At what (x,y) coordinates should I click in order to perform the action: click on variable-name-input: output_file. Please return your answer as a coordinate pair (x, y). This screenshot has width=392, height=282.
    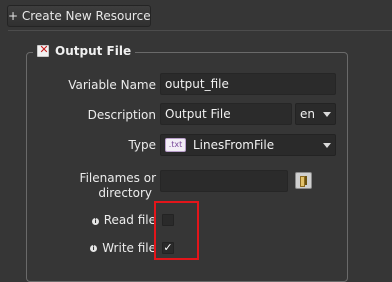
    Looking at the image, I should click on (248, 84).